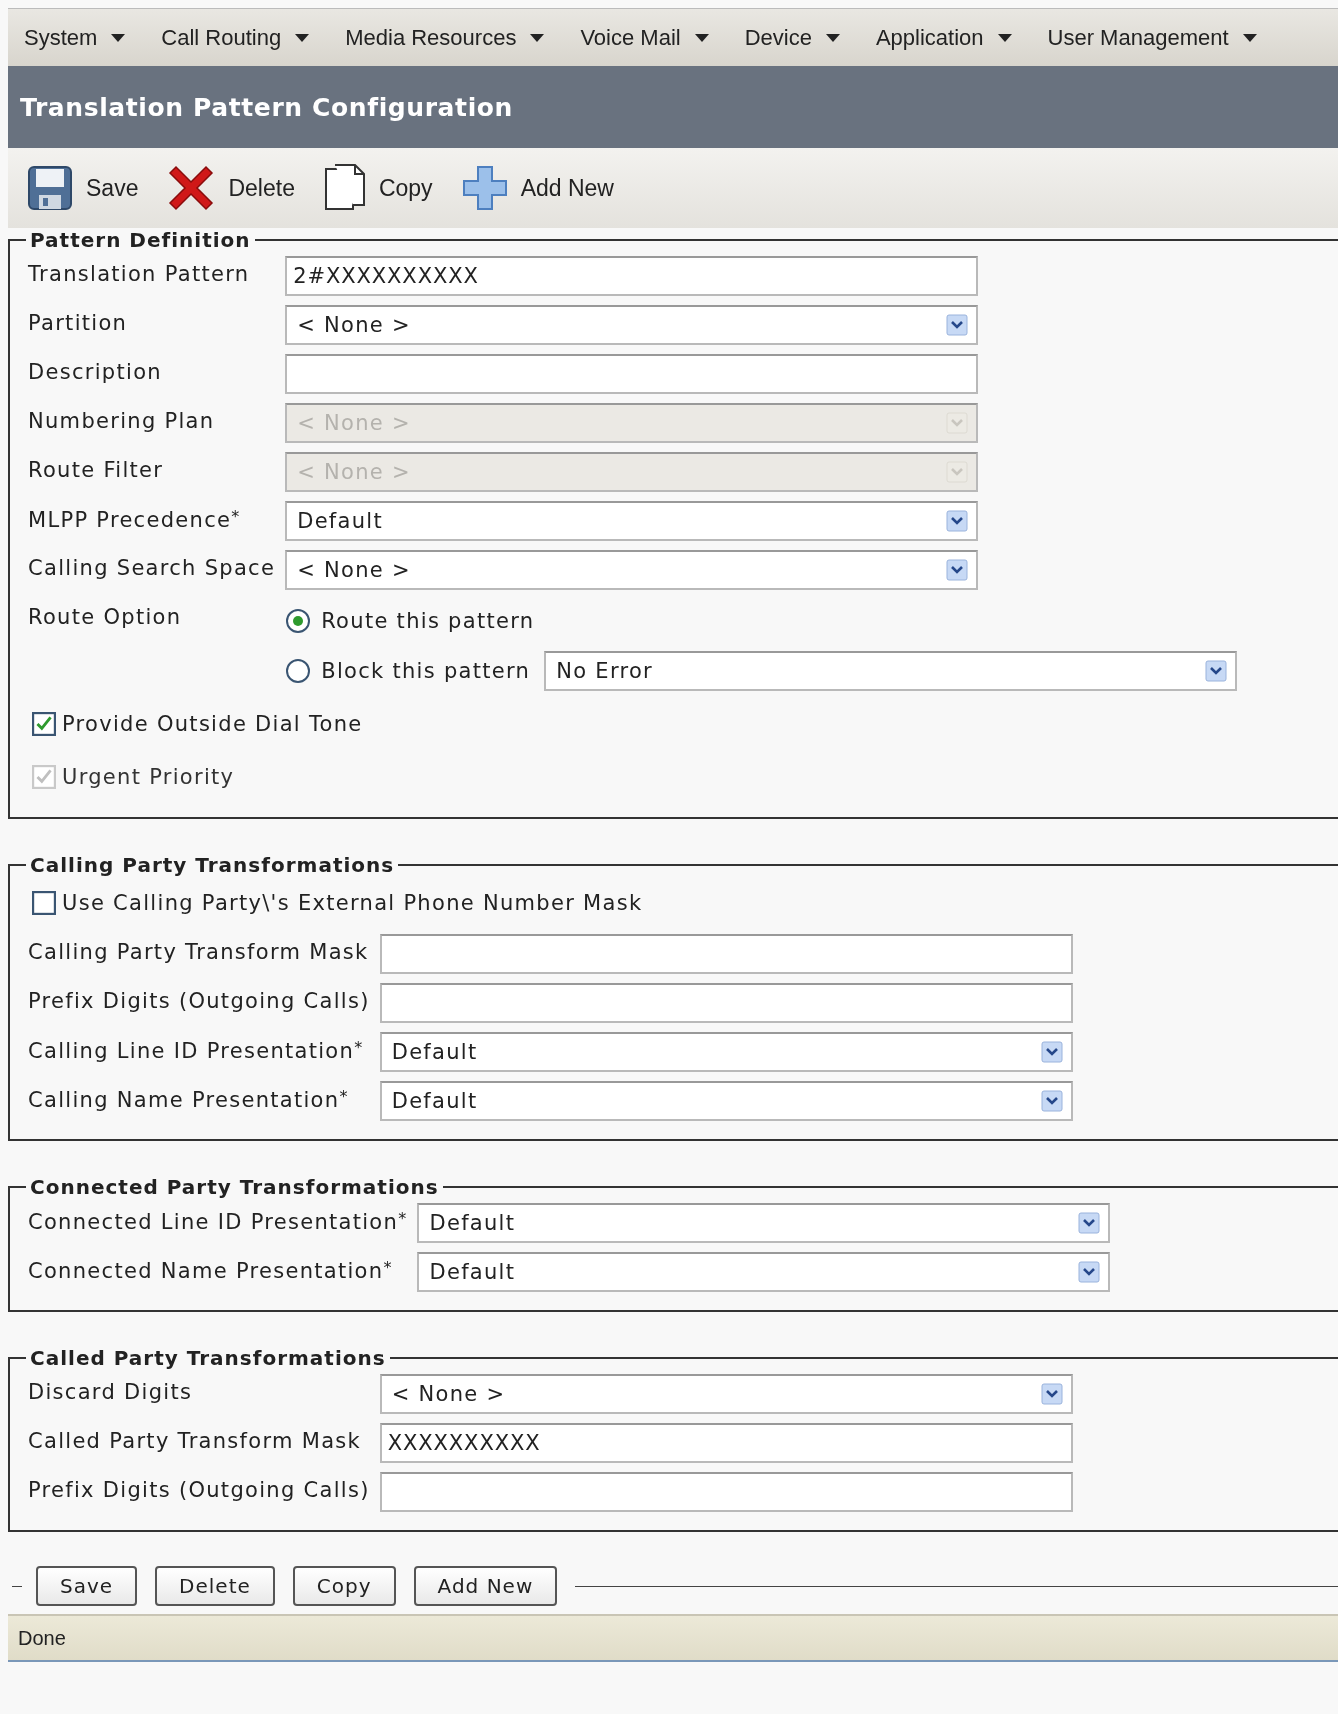 Image resolution: width=1338 pixels, height=1714 pixels. What do you see at coordinates (199, 951) in the screenshot?
I see `field-label: Calling Party Transform Mask` at bounding box center [199, 951].